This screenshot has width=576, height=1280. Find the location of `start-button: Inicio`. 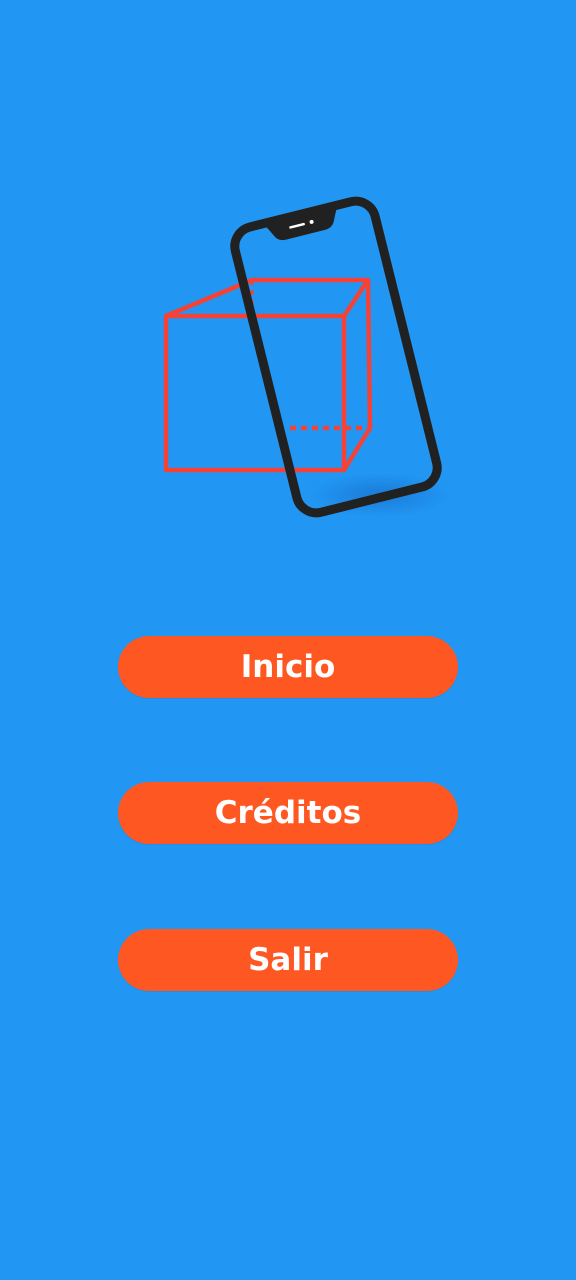

start-button: Inicio is located at coordinates (288, 667).